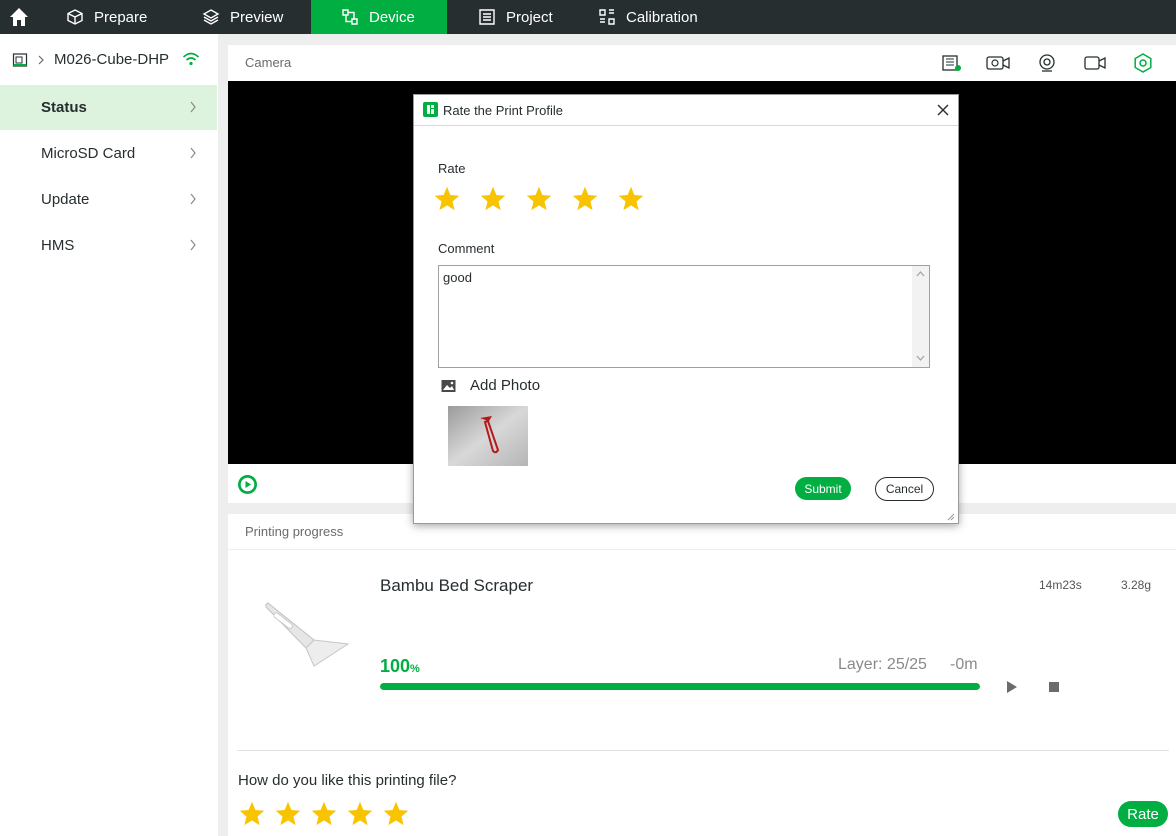 The image size is (1176, 836). What do you see at coordinates (294, 531) in the screenshot?
I see `progress-title: Printing progress` at bounding box center [294, 531].